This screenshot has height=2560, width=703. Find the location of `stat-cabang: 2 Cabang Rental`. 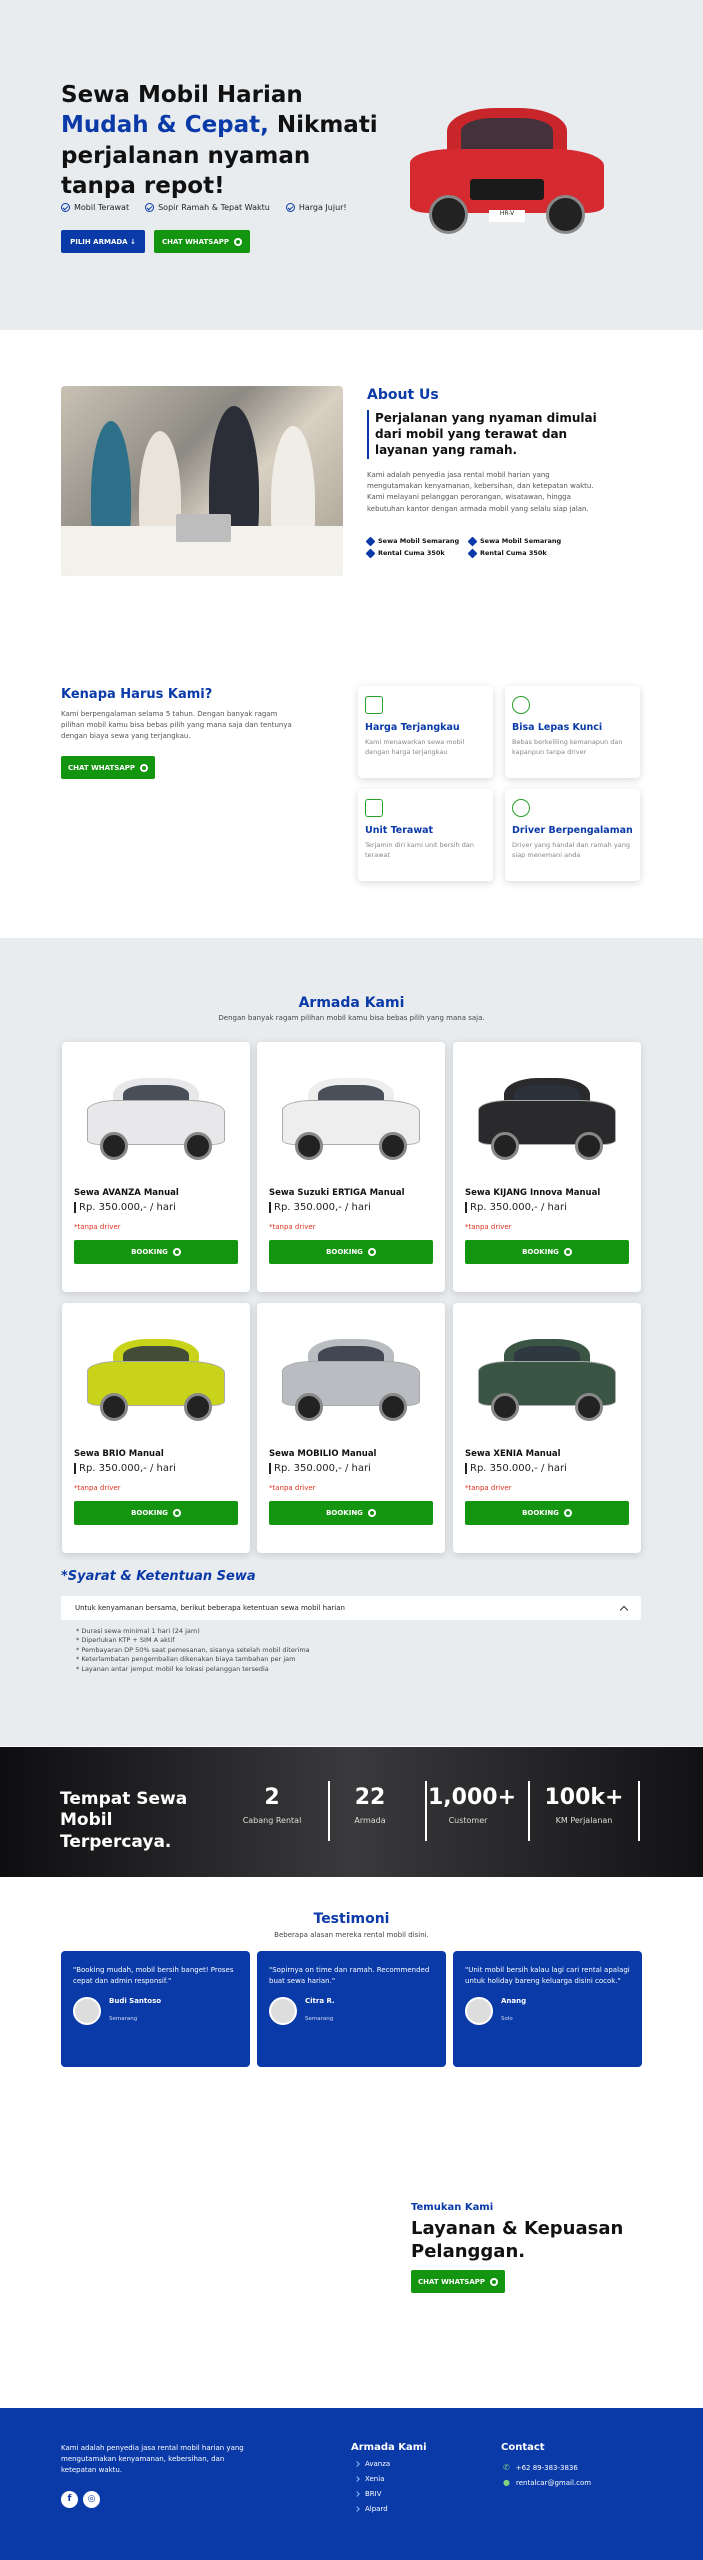

stat-cabang: 2 Cabang Rental is located at coordinates (272, 1805).